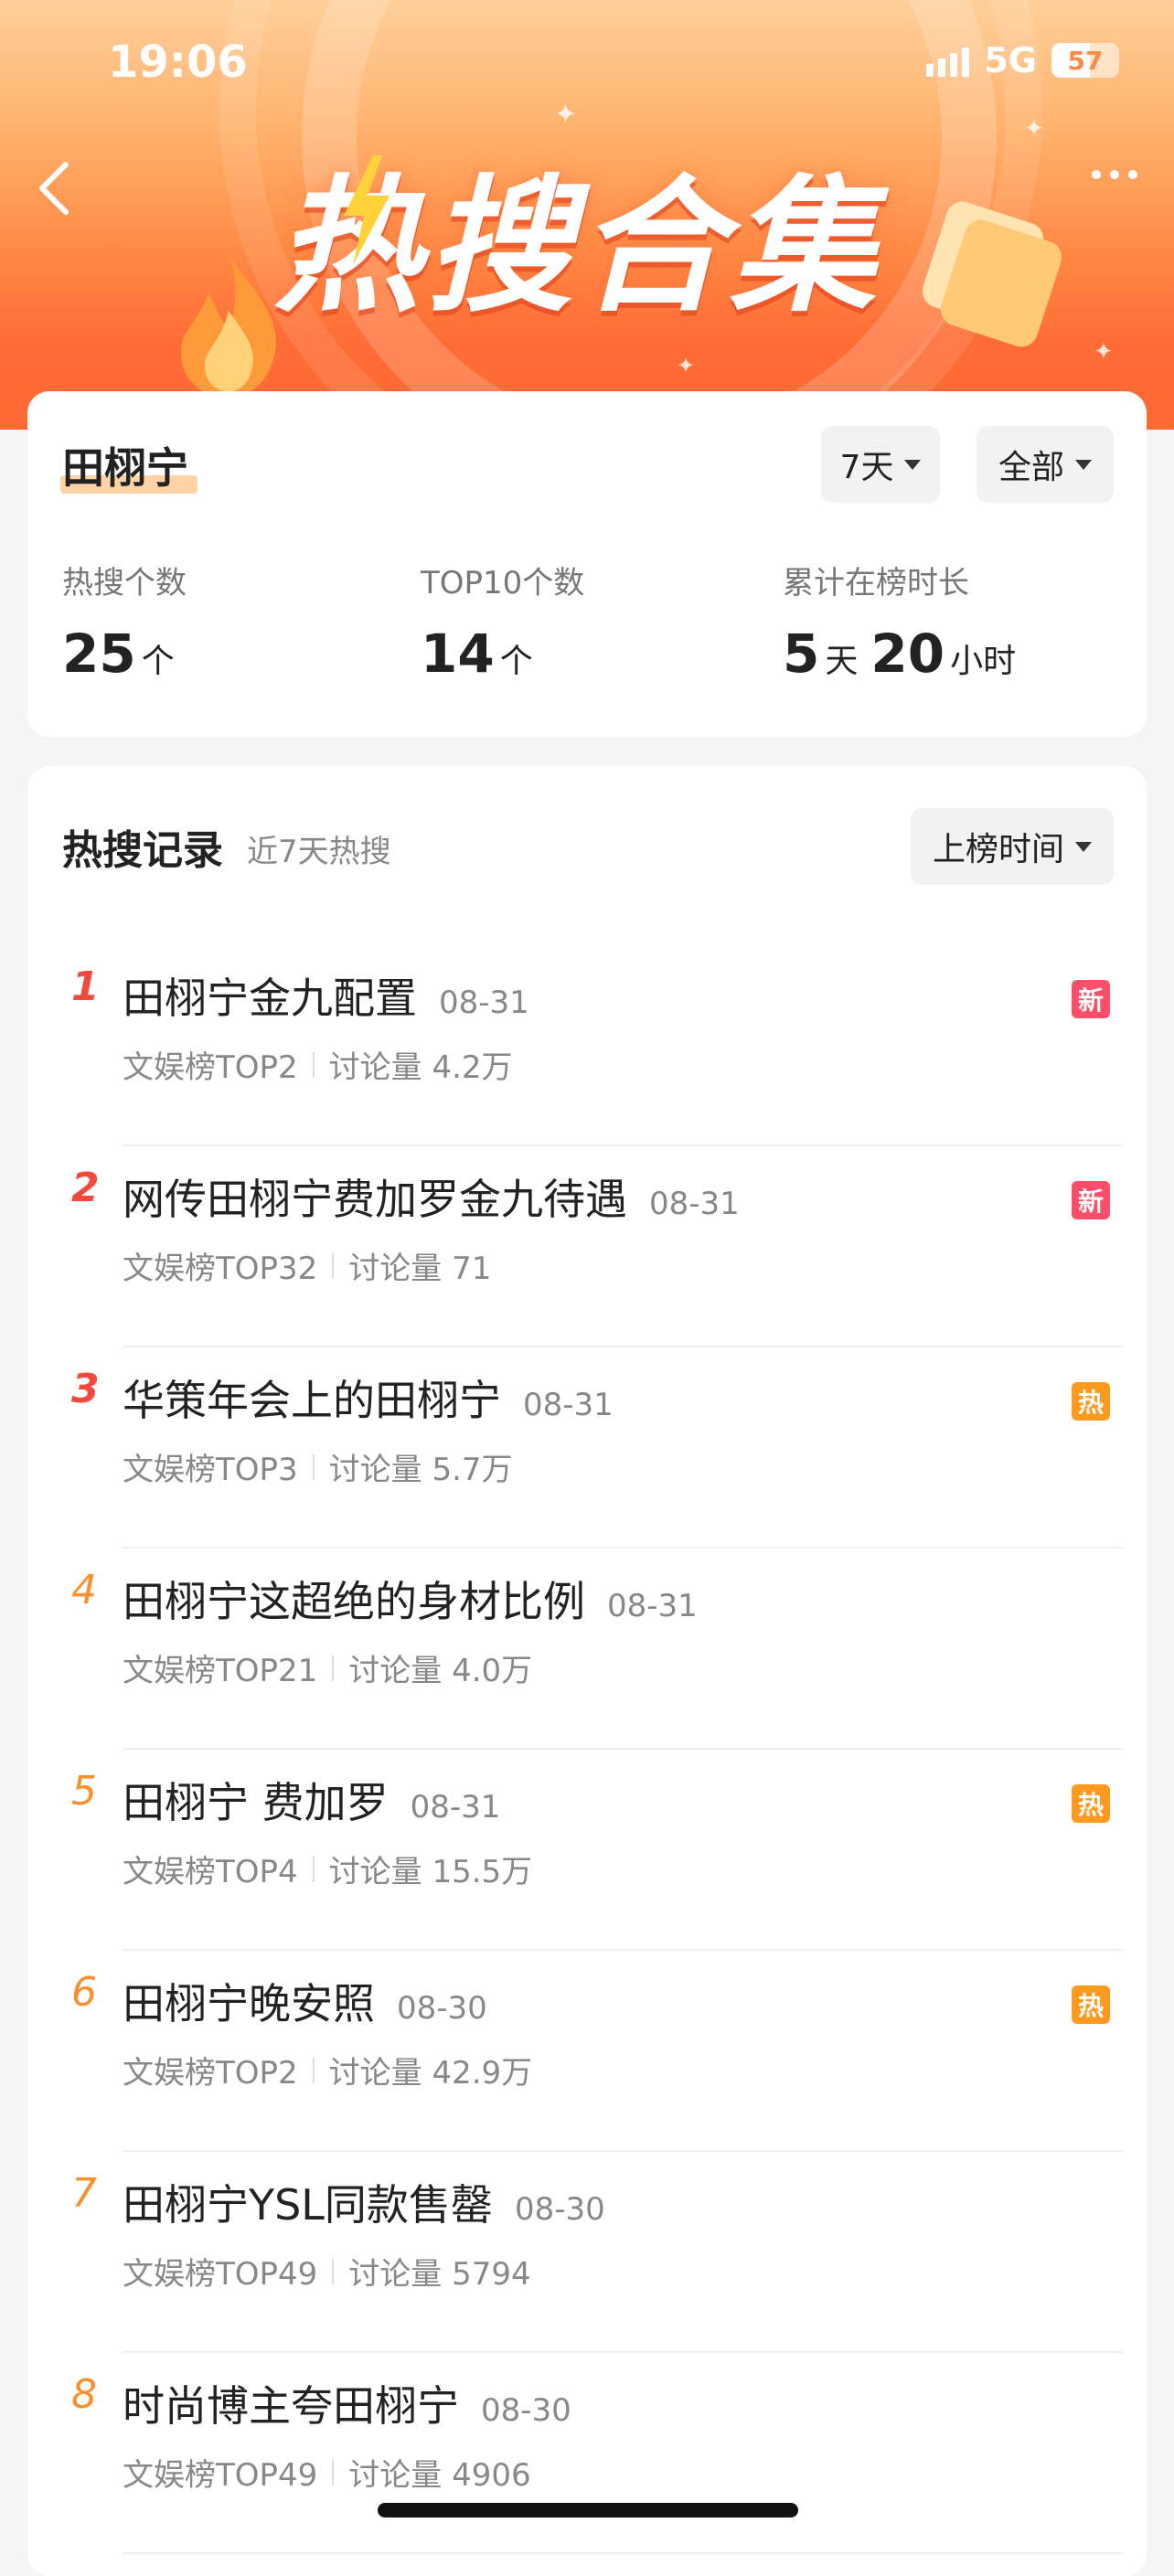 This screenshot has width=1174, height=2576. What do you see at coordinates (899, 621) in the screenshot?
I see `stat-total-duration: 累计在榜时长 5 天 20 小时` at bounding box center [899, 621].